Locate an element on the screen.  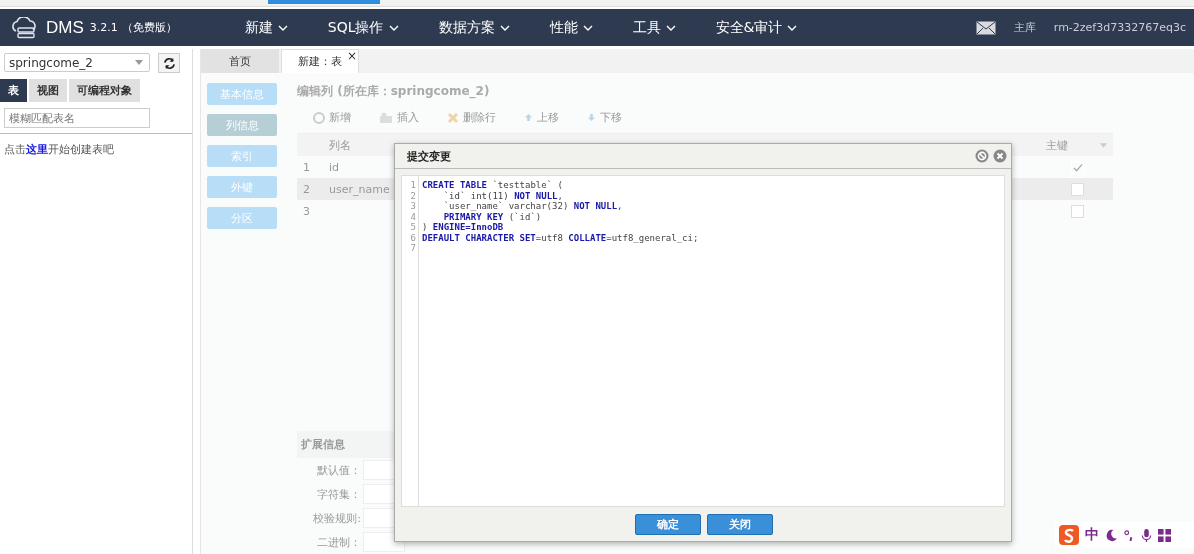
create-table-hint: 点击这里开始创建表吧 is located at coordinates (59, 149).